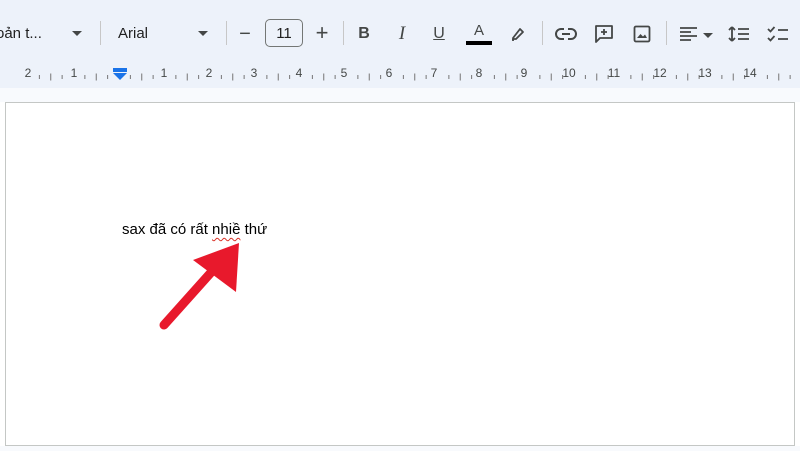  I want to click on annotation-arrow-icon, so click(199, 286).